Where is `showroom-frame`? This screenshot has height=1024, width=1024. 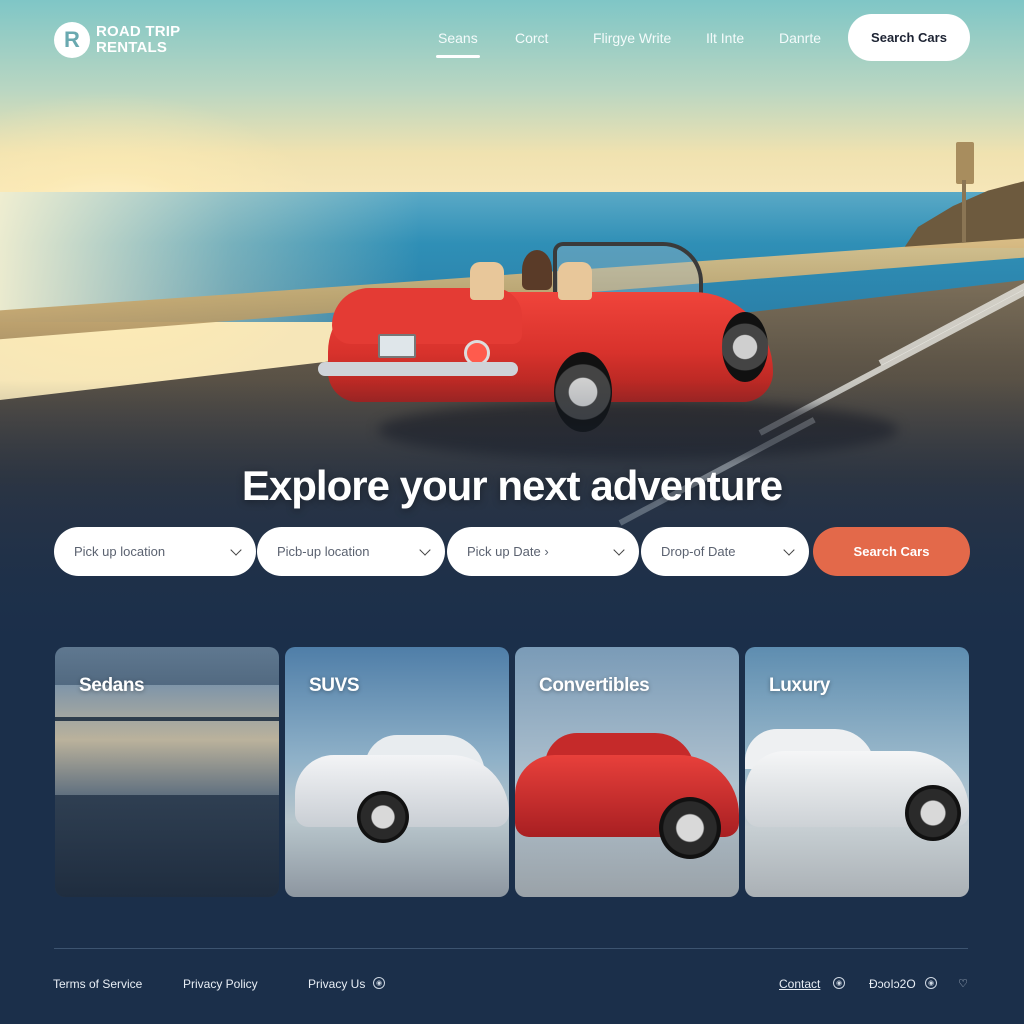 showroom-frame is located at coordinates (167, 719).